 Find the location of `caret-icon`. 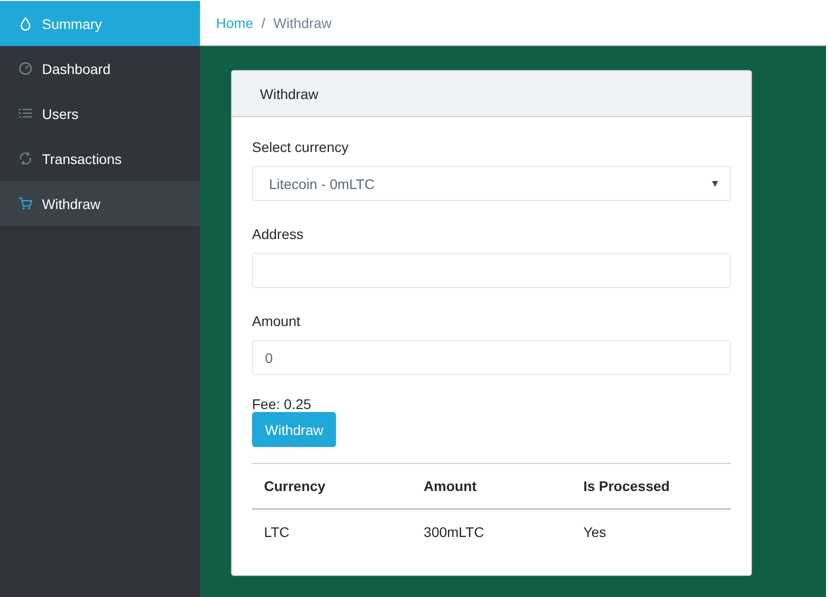

caret-icon is located at coordinates (715, 183).